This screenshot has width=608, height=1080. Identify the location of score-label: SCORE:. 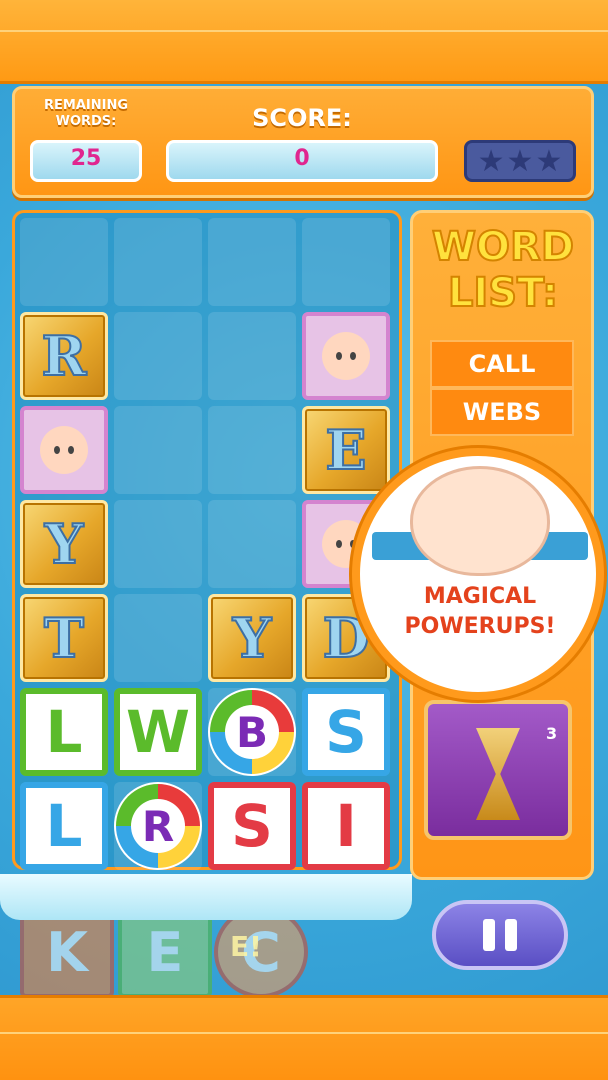
(302, 118).